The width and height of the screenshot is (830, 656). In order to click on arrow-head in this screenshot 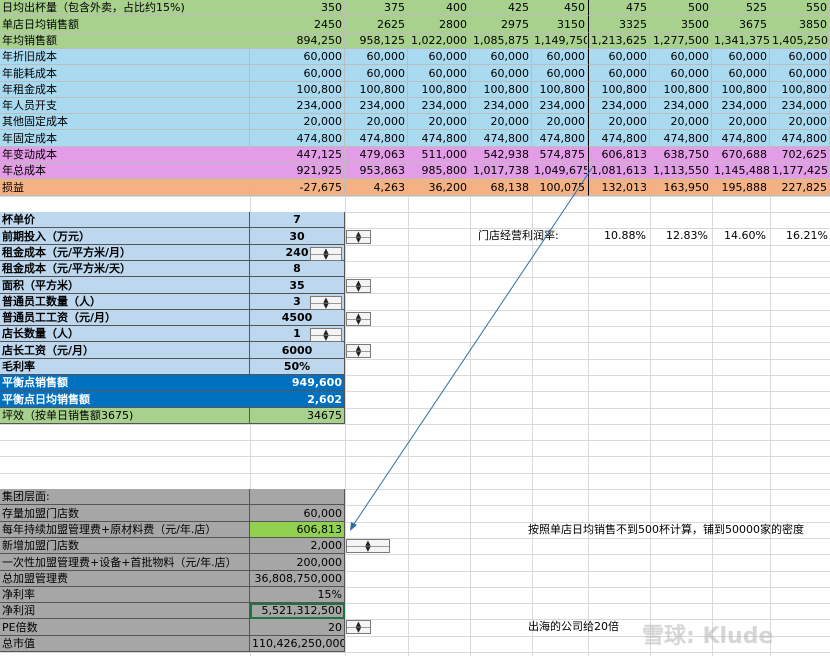, I will do `click(353, 526)`.